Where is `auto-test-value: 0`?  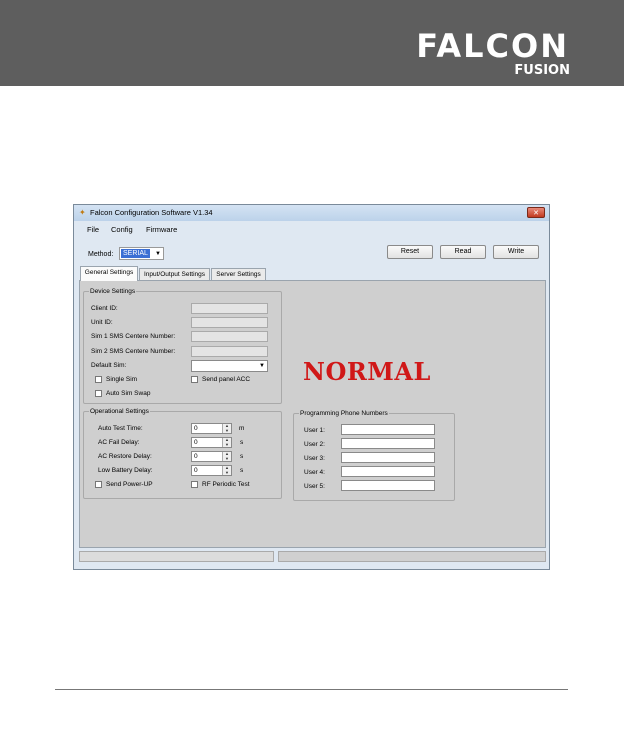
auto-test-value: 0 is located at coordinates (196, 428).